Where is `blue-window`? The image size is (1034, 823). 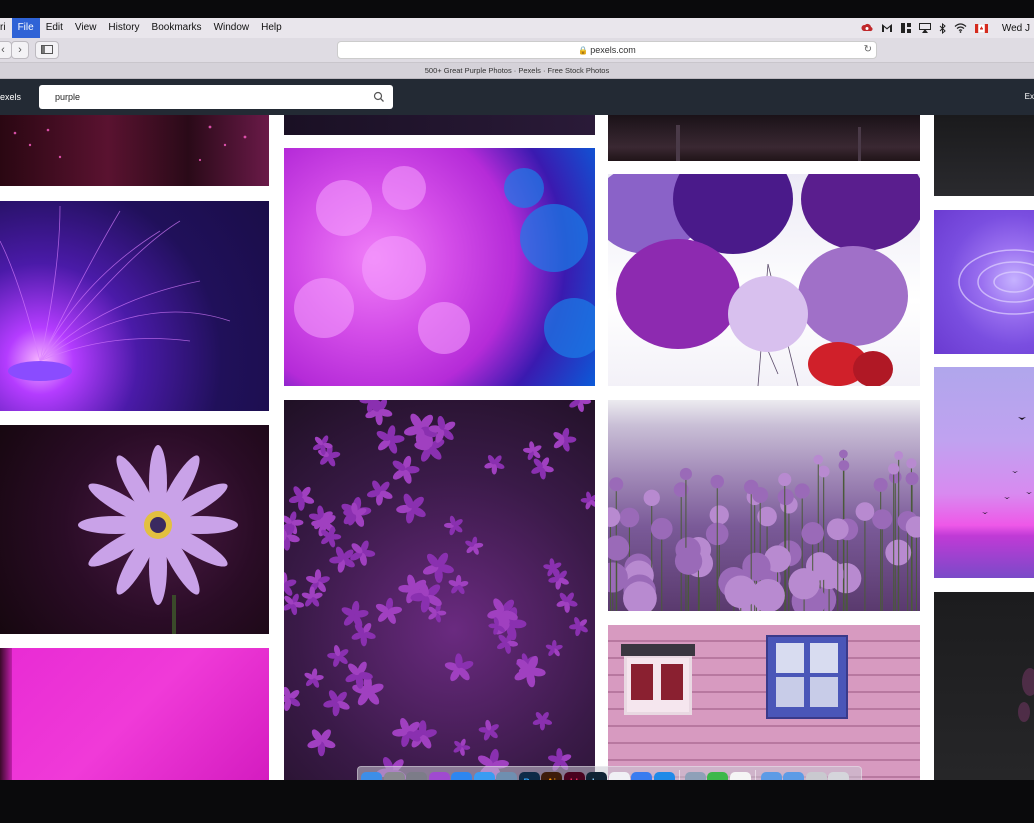 blue-window is located at coordinates (807, 677).